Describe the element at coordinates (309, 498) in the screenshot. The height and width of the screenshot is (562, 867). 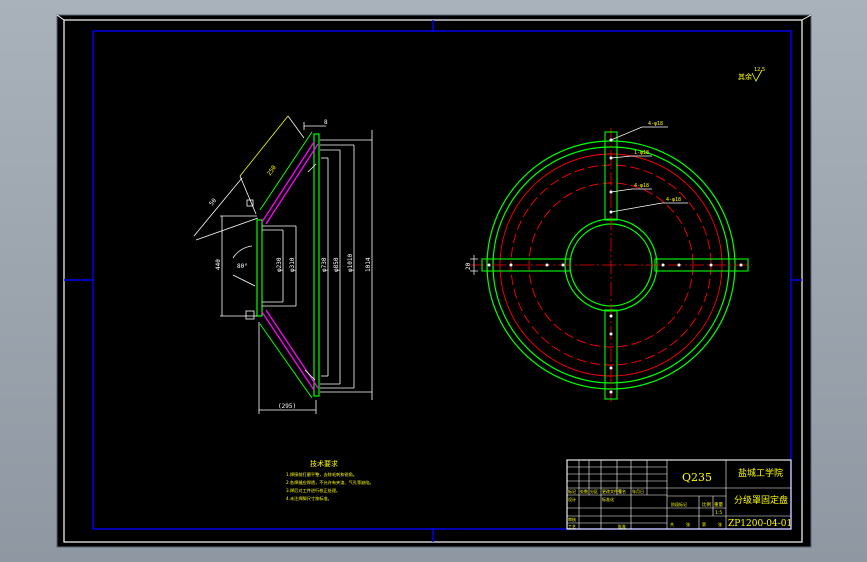
I see `tech-req-item-4: 4.未注焊脚尺寸按标准。` at that location.